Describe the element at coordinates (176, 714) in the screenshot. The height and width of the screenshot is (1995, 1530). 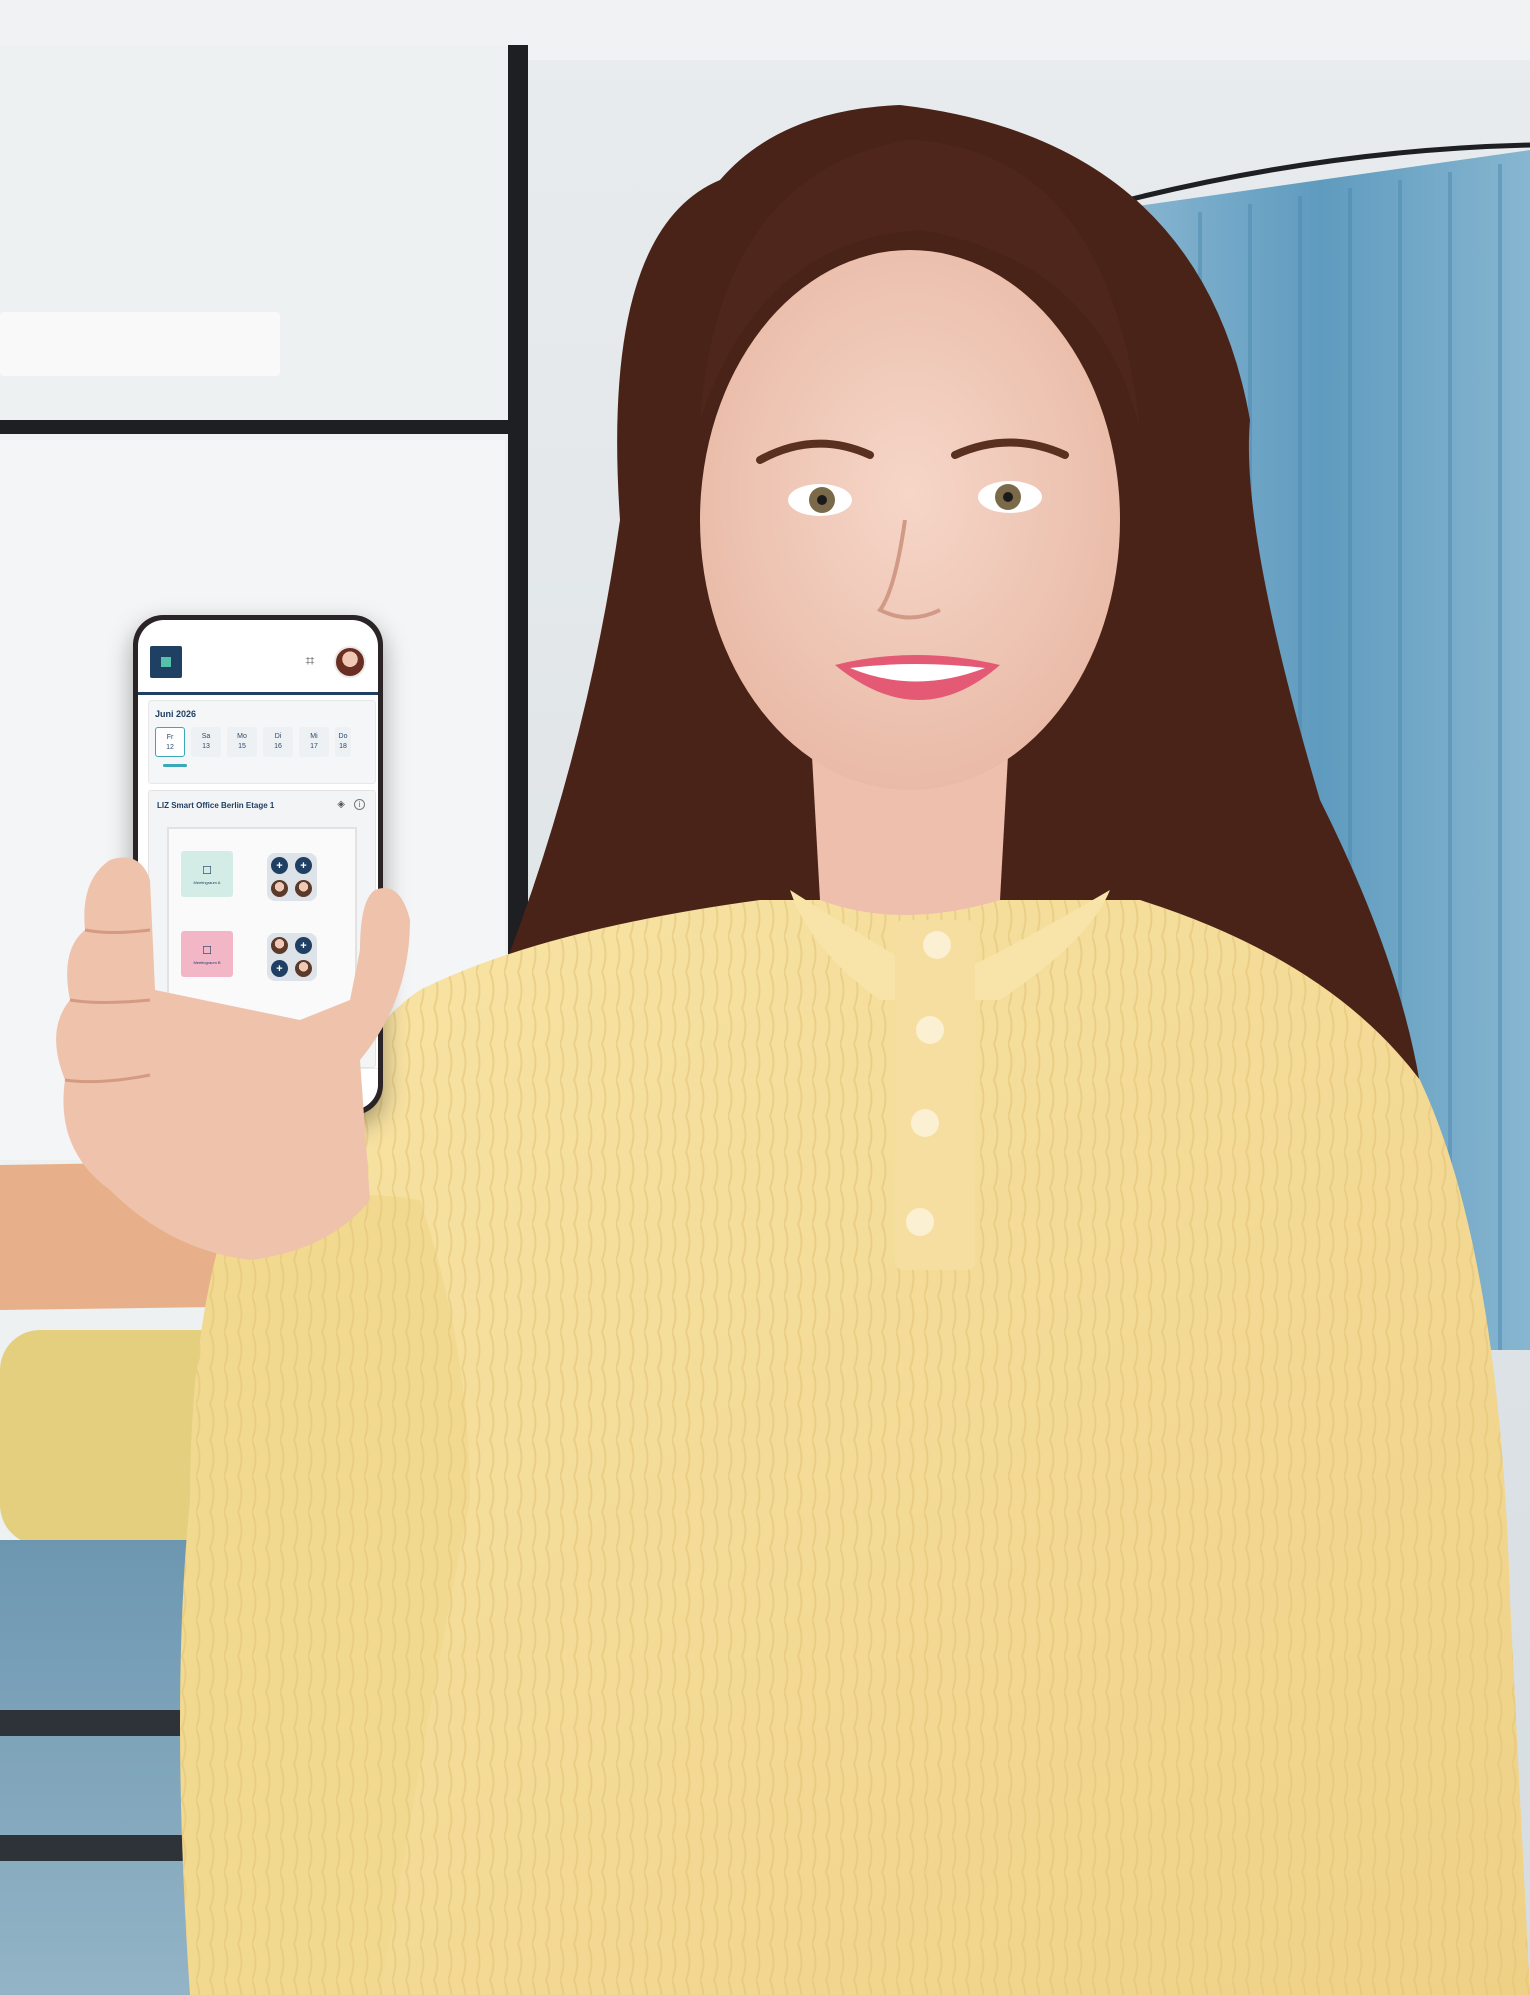
I see `month-label: Juni 2026` at that location.